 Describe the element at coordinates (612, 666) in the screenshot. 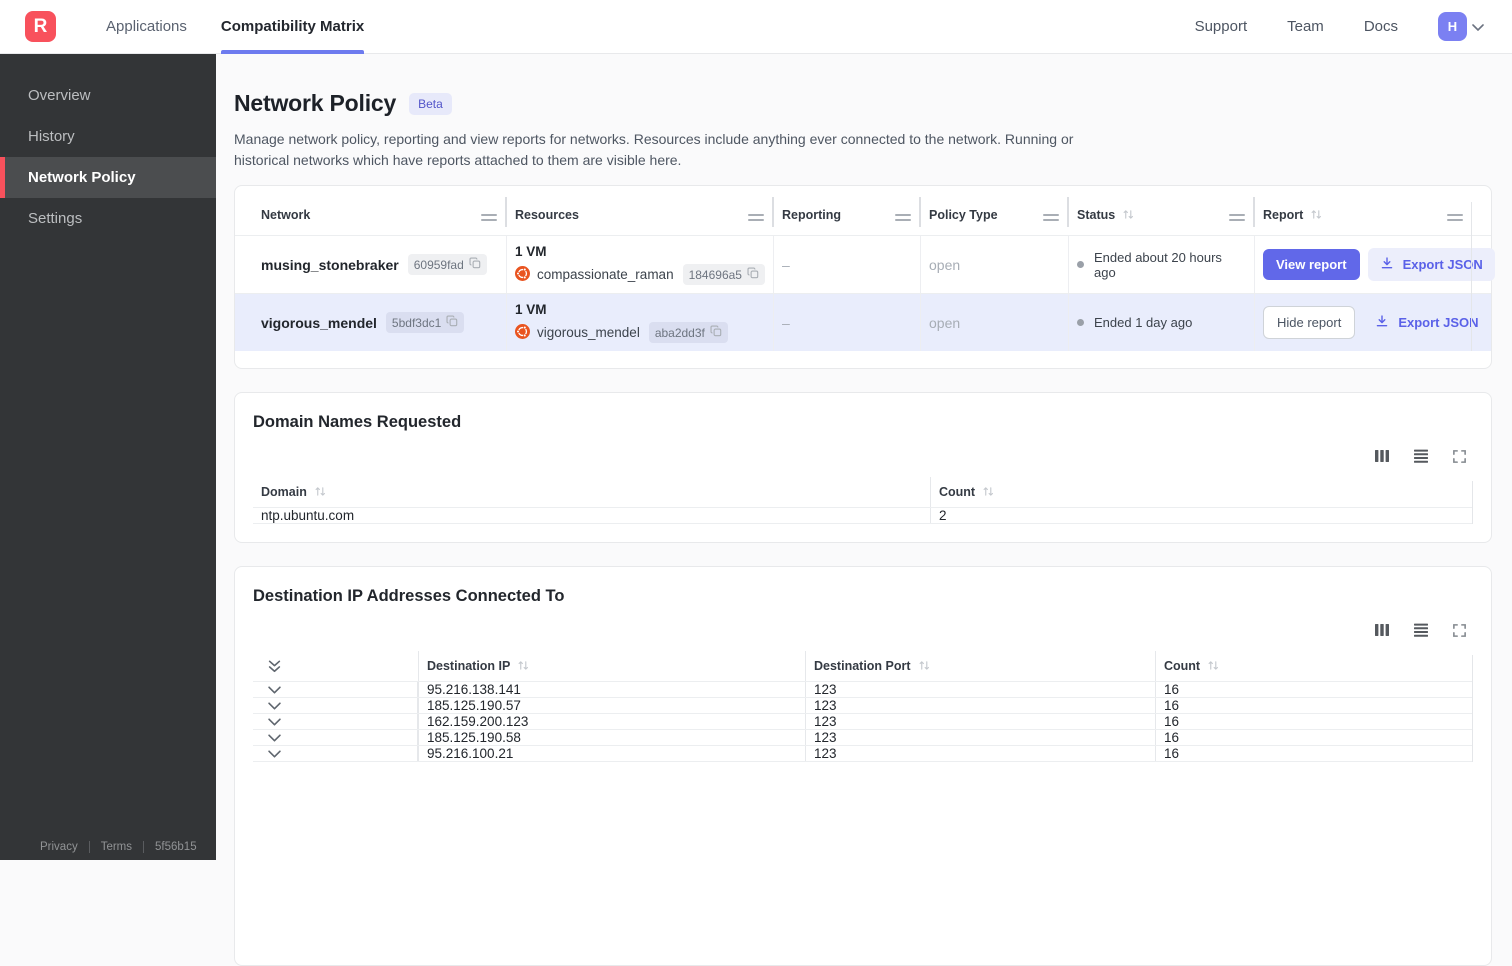

I see `column-header-destination-ip: Destination IP` at that location.